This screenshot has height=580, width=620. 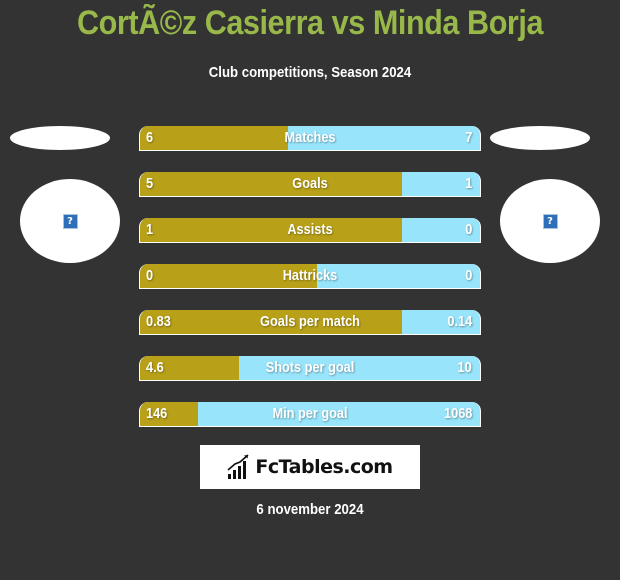 I want to click on stat-row: 6 Matches 7, so click(x=310, y=138).